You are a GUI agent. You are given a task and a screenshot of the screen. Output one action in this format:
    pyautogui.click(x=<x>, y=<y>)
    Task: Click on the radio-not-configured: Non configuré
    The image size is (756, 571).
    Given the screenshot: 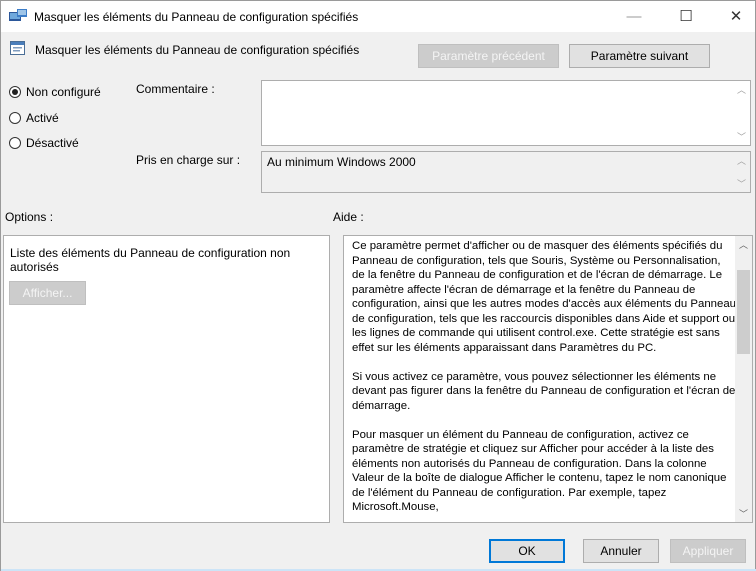 What is the action you would take?
    pyautogui.click(x=55, y=92)
    